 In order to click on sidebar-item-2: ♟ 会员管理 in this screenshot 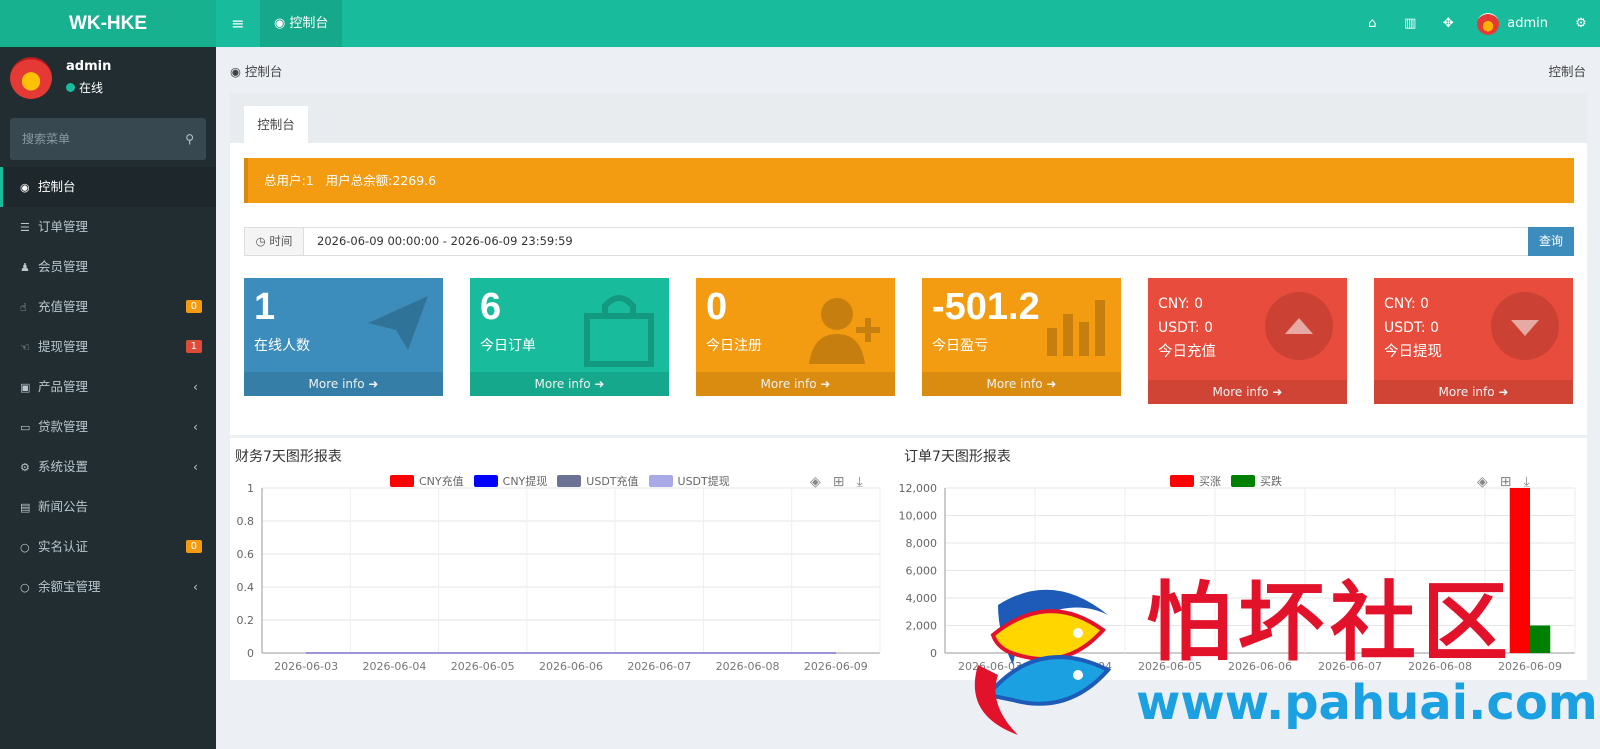, I will do `click(108, 267)`.